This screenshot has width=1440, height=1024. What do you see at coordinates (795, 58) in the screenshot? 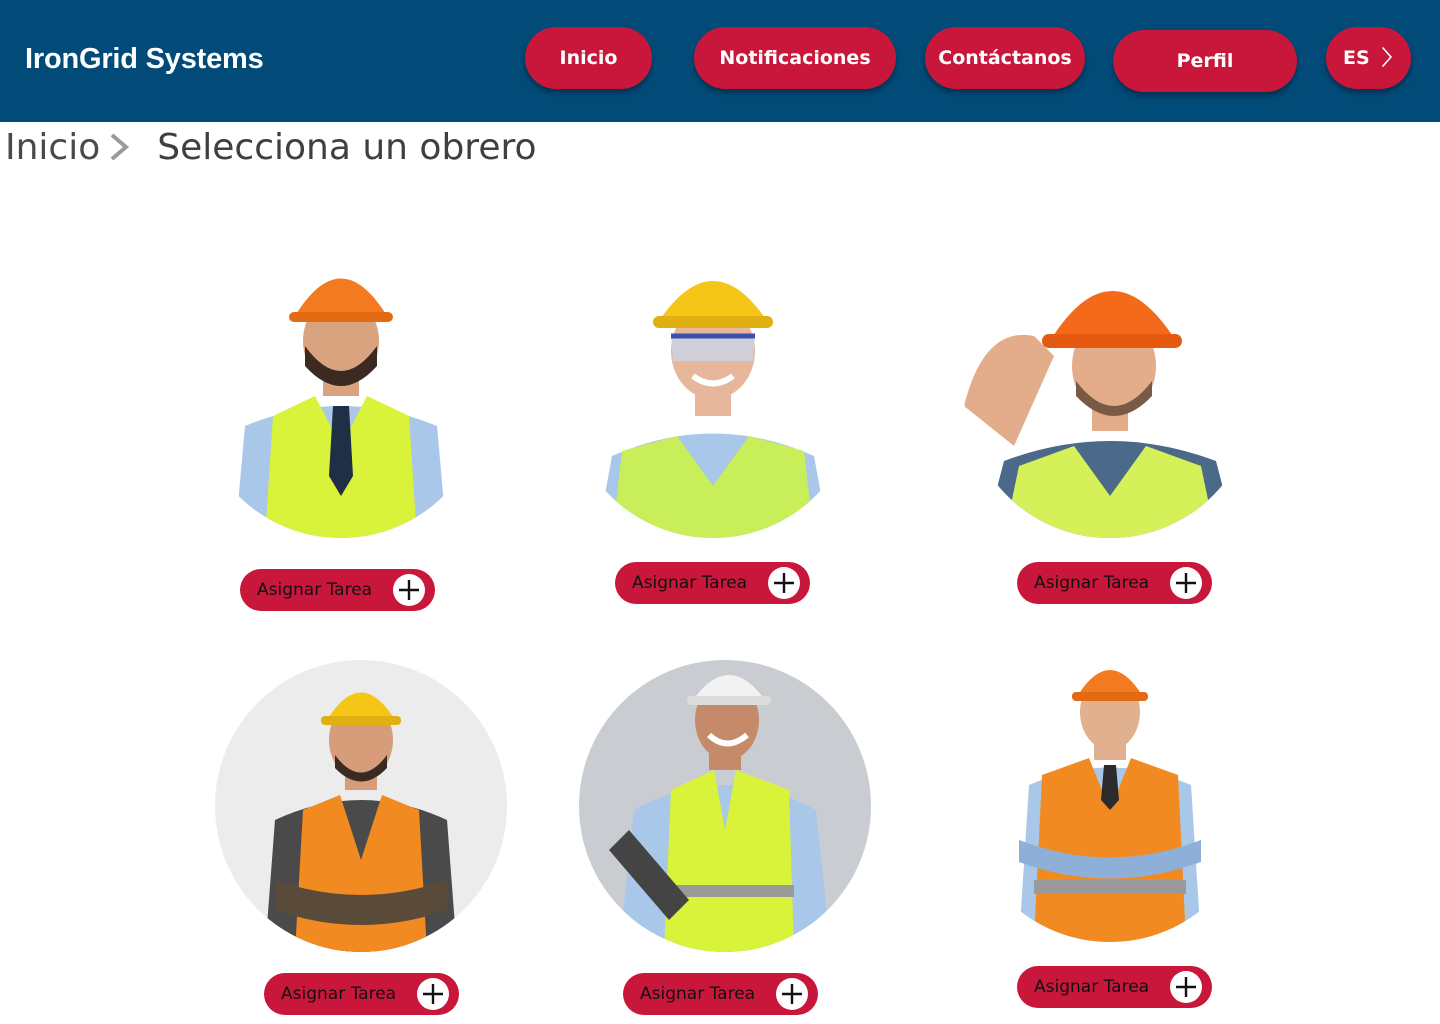
I see `nav-notificaciones-button: Notificaciones` at bounding box center [795, 58].